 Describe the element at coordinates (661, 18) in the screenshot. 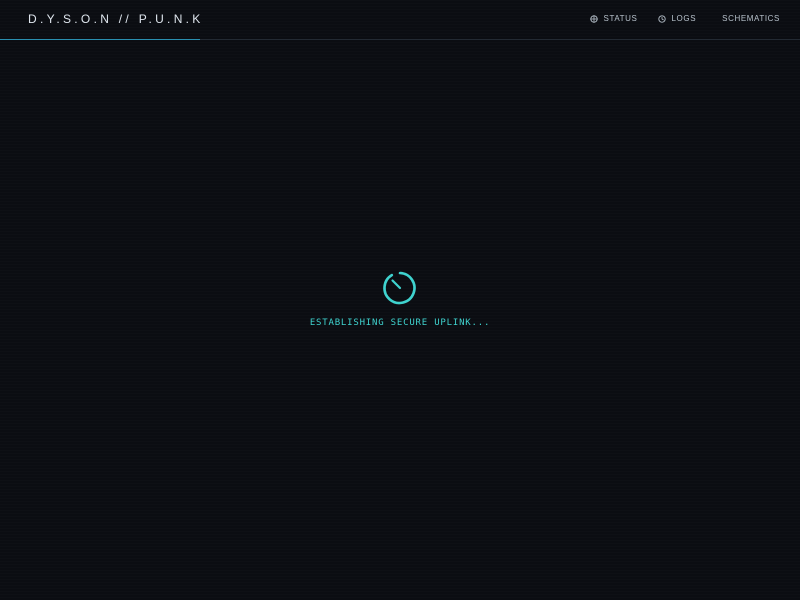

I see `clock-icon` at that location.